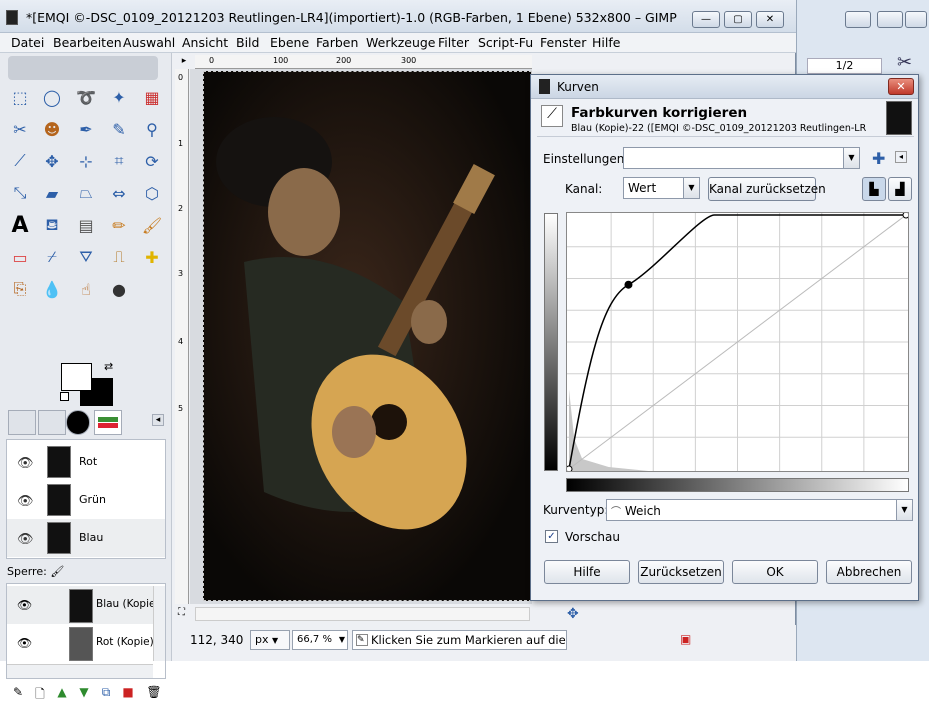 This screenshot has height=706, width=929. Describe the element at coordinates (86, 97) in the screenshot. I see `lasso-icon: ➰` at that location.